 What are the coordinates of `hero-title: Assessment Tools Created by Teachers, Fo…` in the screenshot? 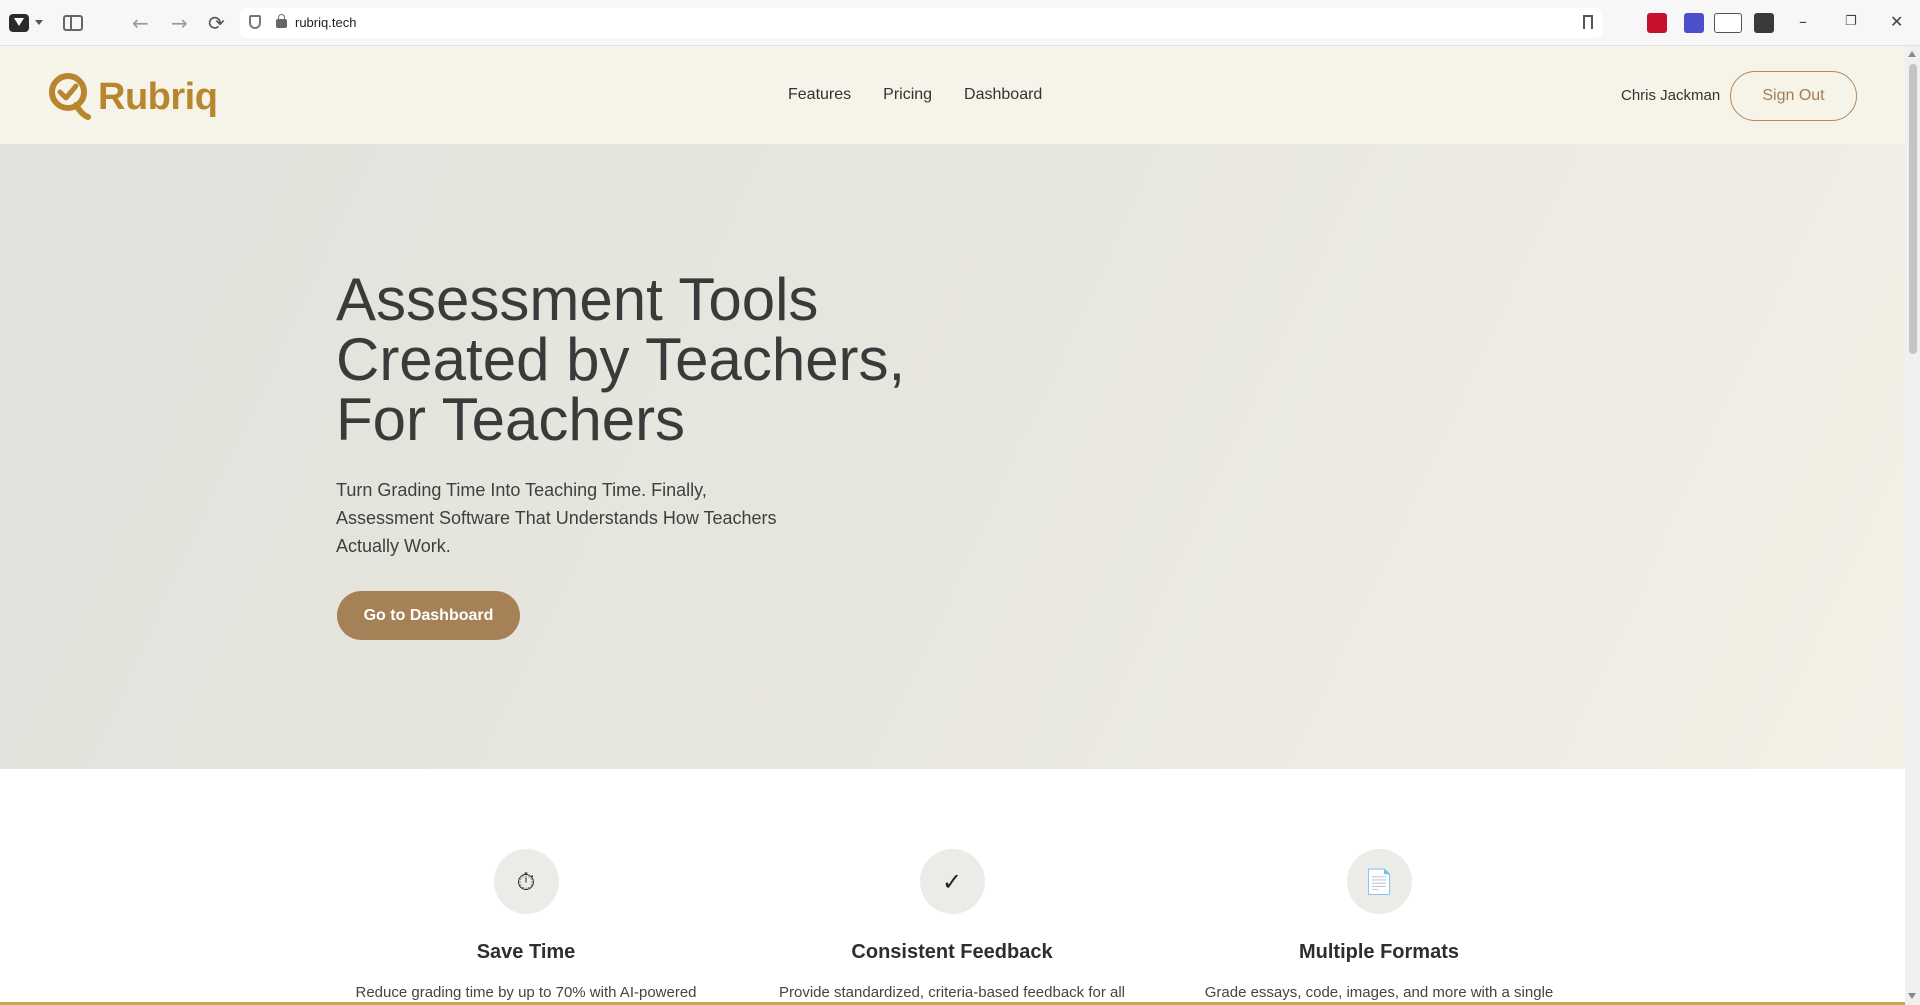 It's located at (656, 360).